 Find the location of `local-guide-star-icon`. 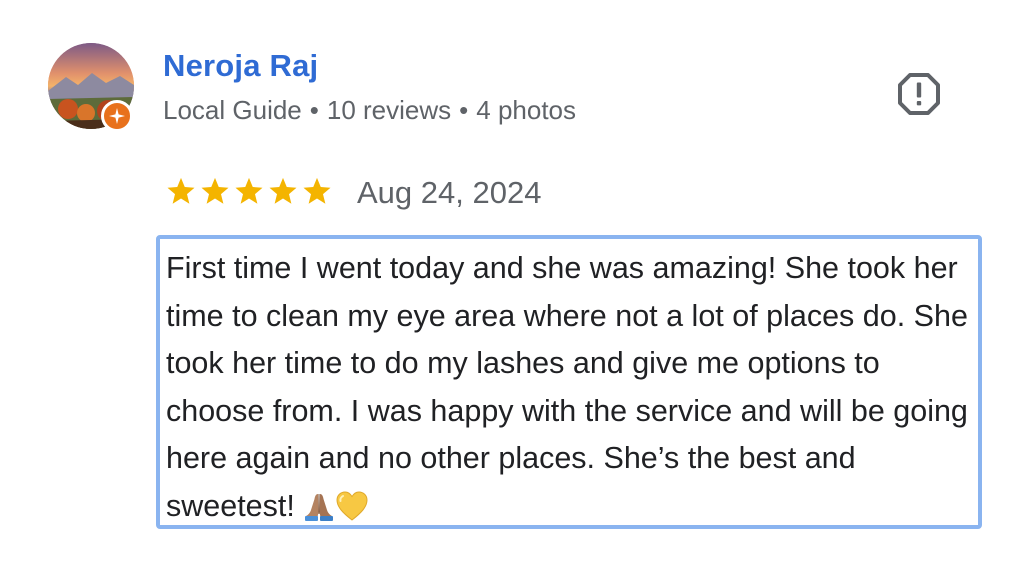

local-guide-star-icon is located at coordinates (117, 116).